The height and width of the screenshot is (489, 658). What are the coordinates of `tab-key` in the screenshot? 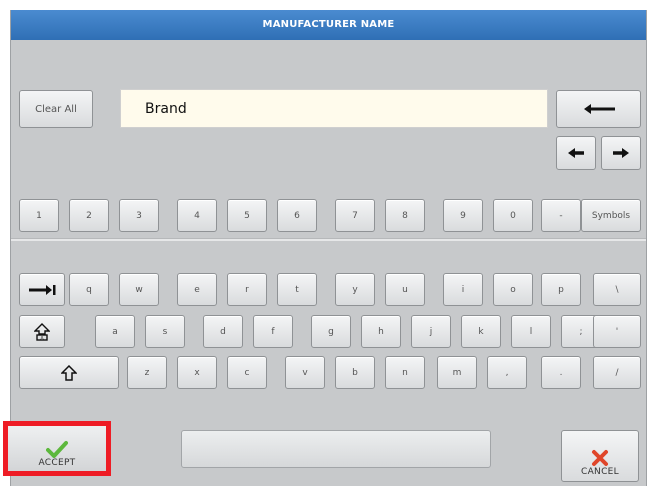 It's located at (42, 289).